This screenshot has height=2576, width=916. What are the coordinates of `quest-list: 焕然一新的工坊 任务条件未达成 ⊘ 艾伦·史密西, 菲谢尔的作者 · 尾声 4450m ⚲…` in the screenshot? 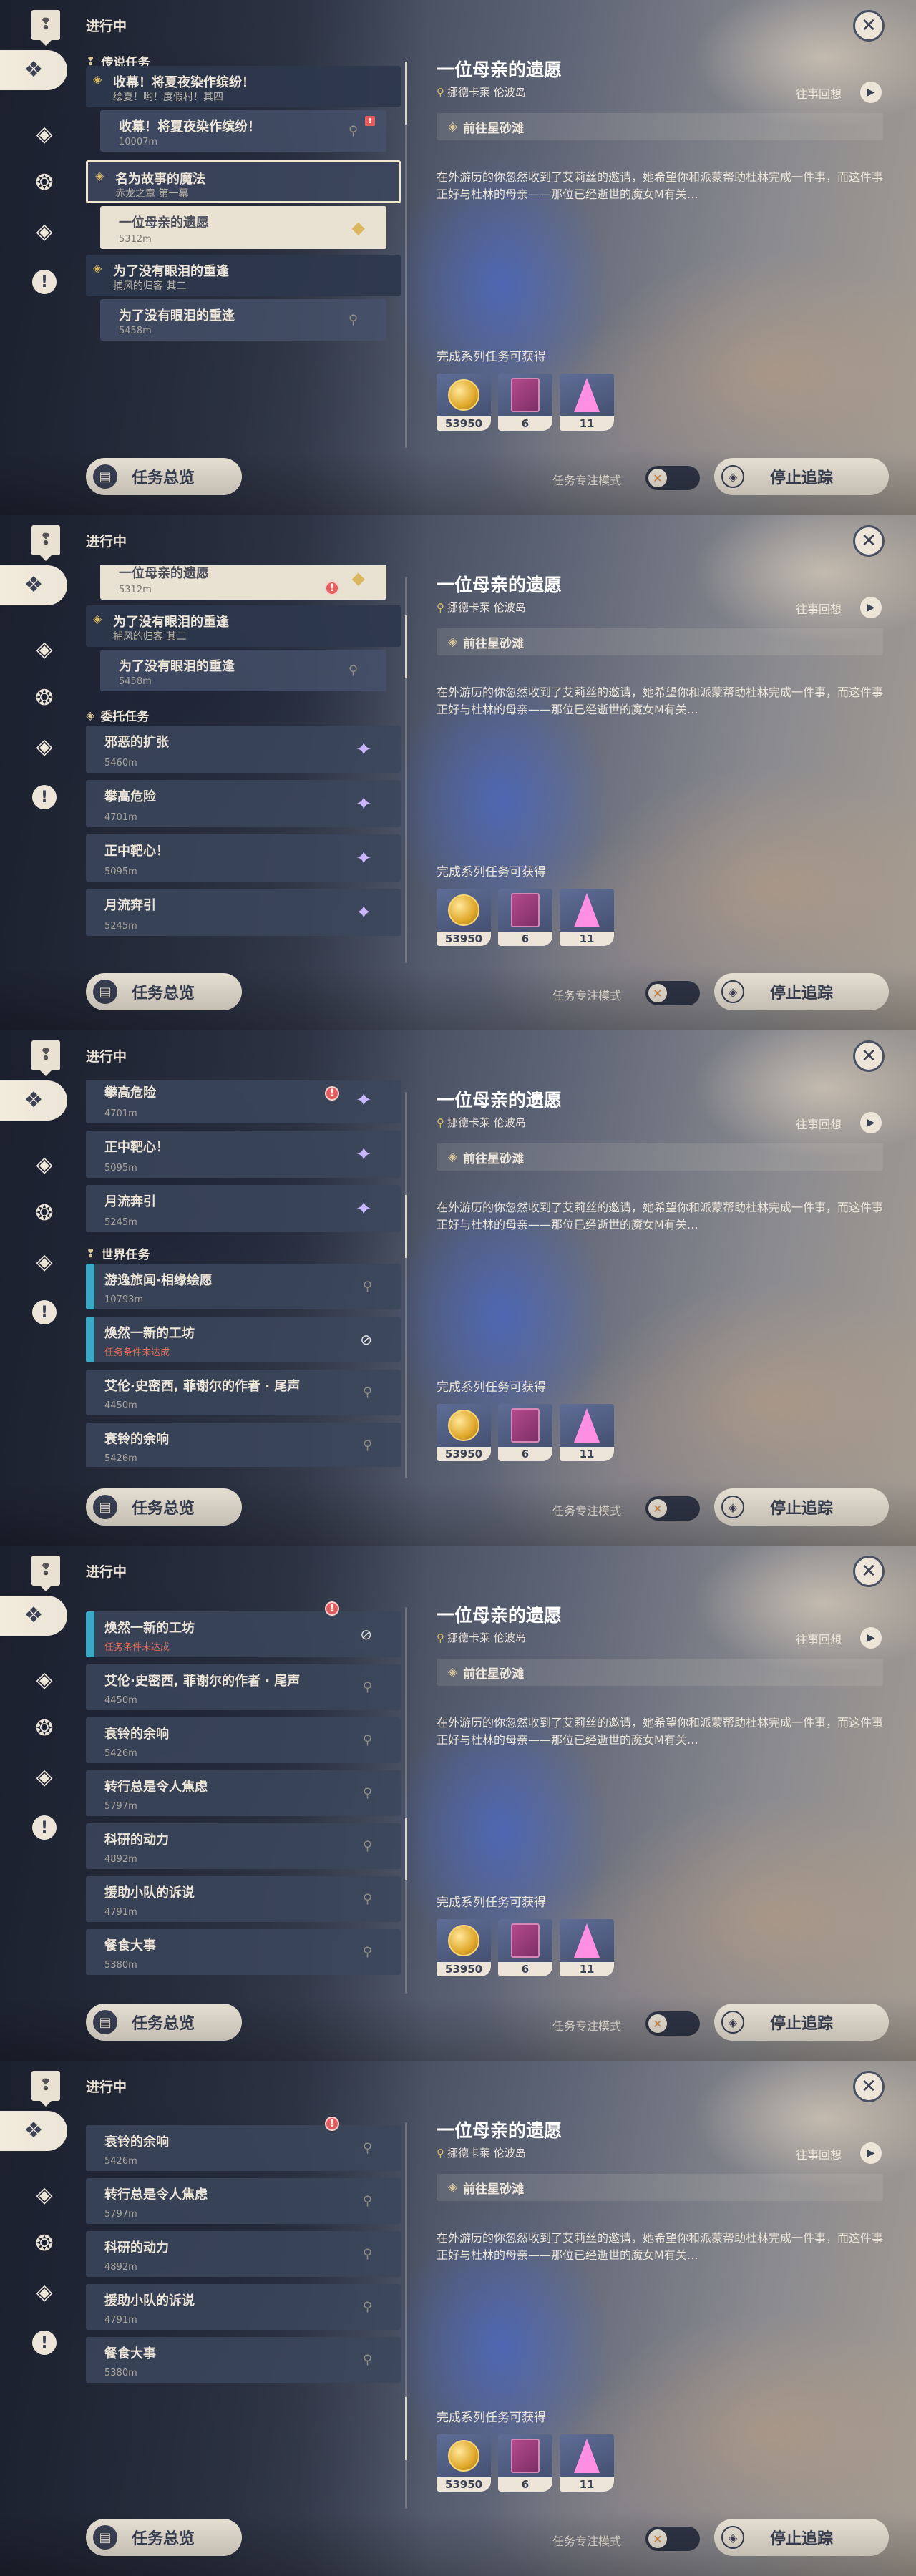 It's located at (243, 1789).